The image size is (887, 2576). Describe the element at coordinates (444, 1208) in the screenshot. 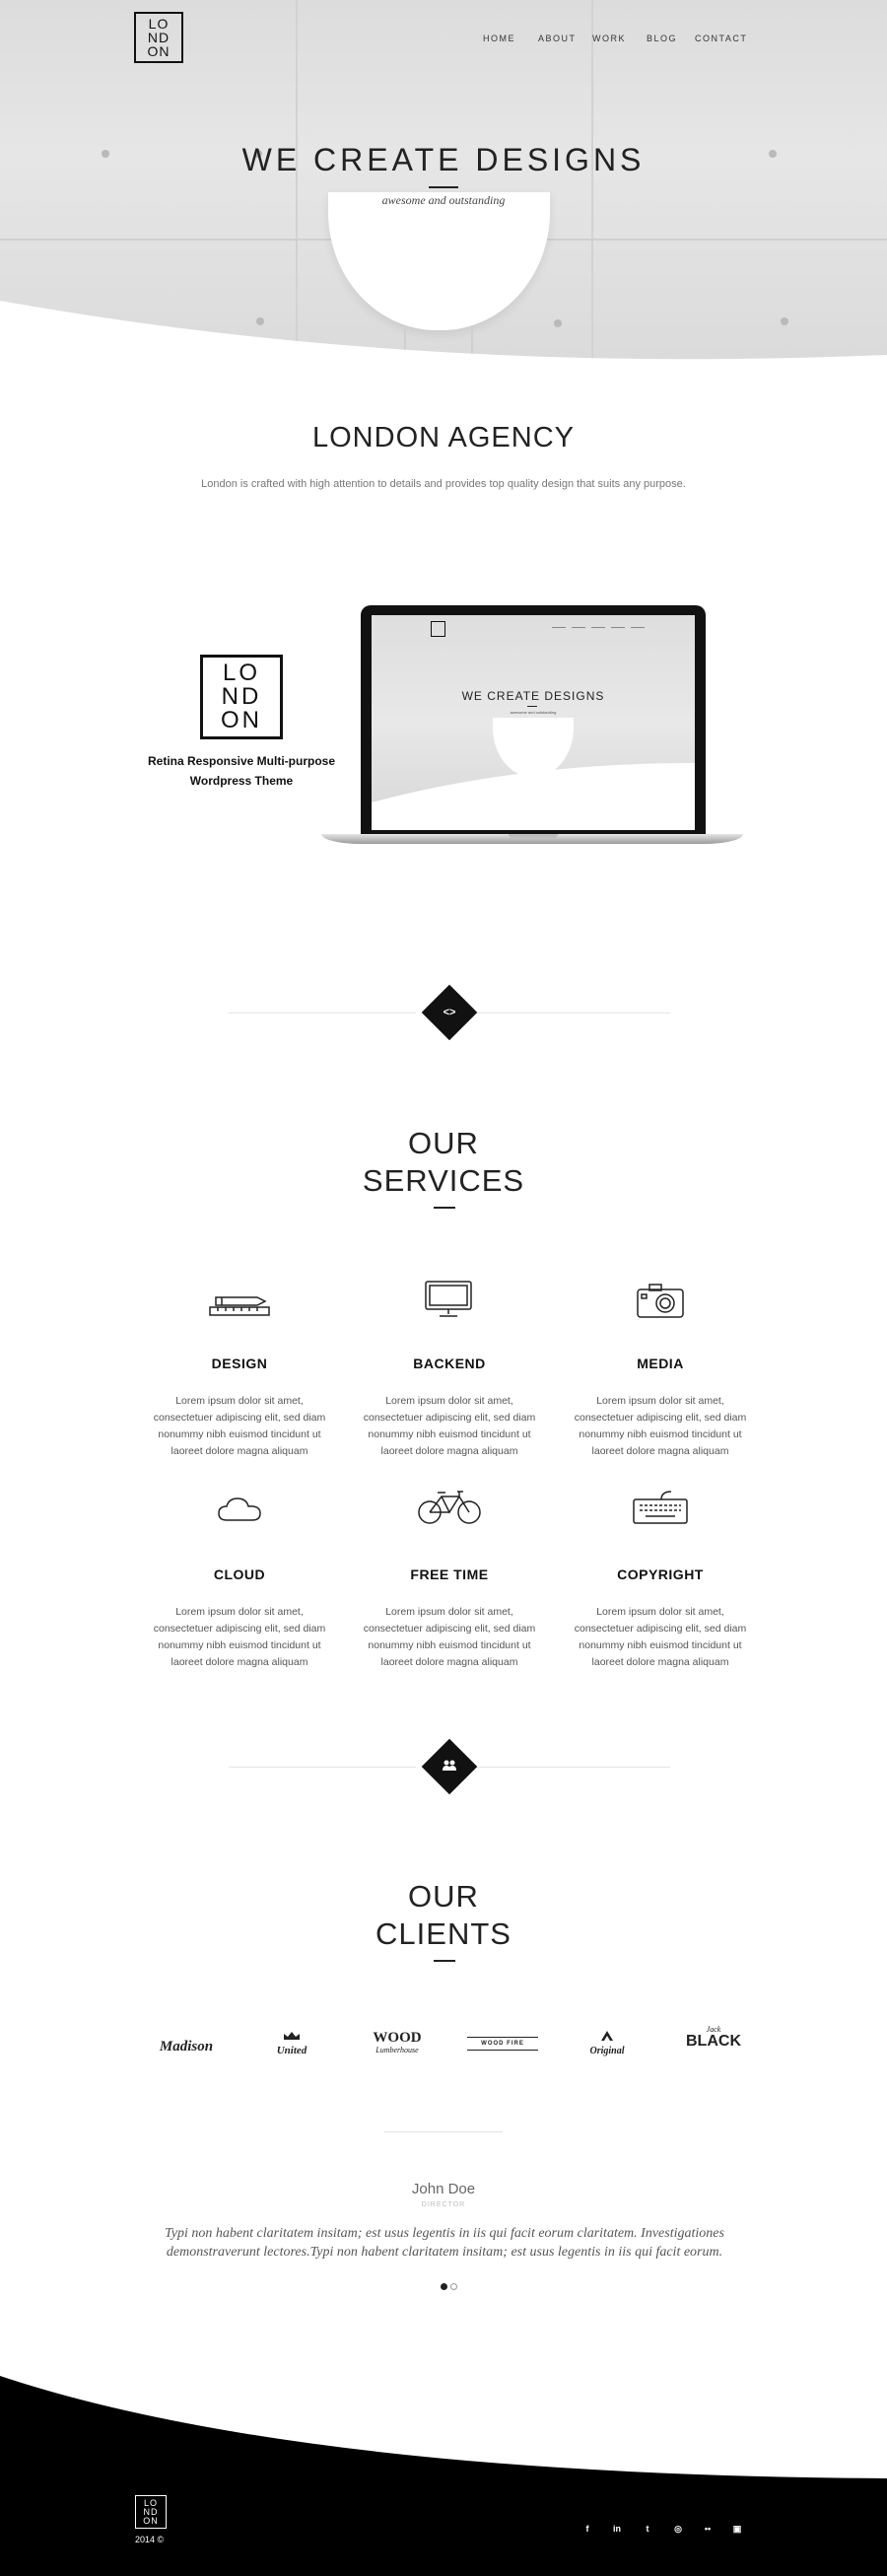

I see `services-rule` at that location.